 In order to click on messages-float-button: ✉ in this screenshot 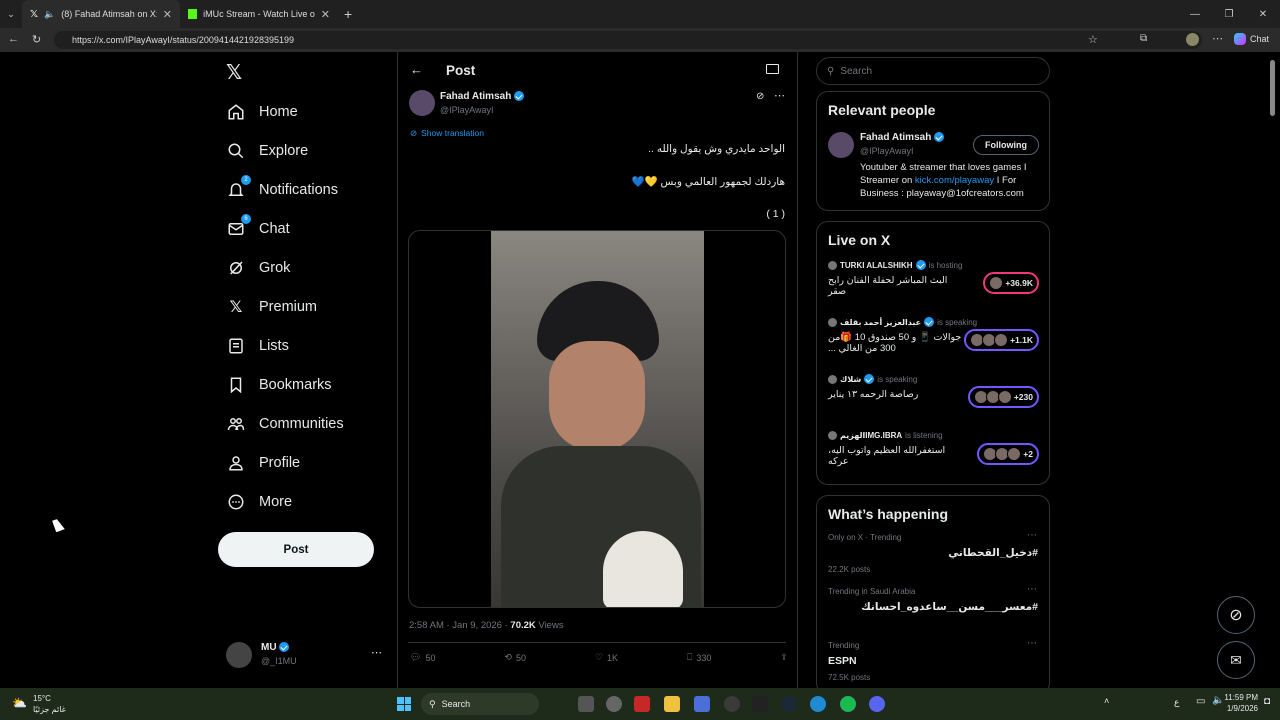, I will do `click(1236, 660)`.